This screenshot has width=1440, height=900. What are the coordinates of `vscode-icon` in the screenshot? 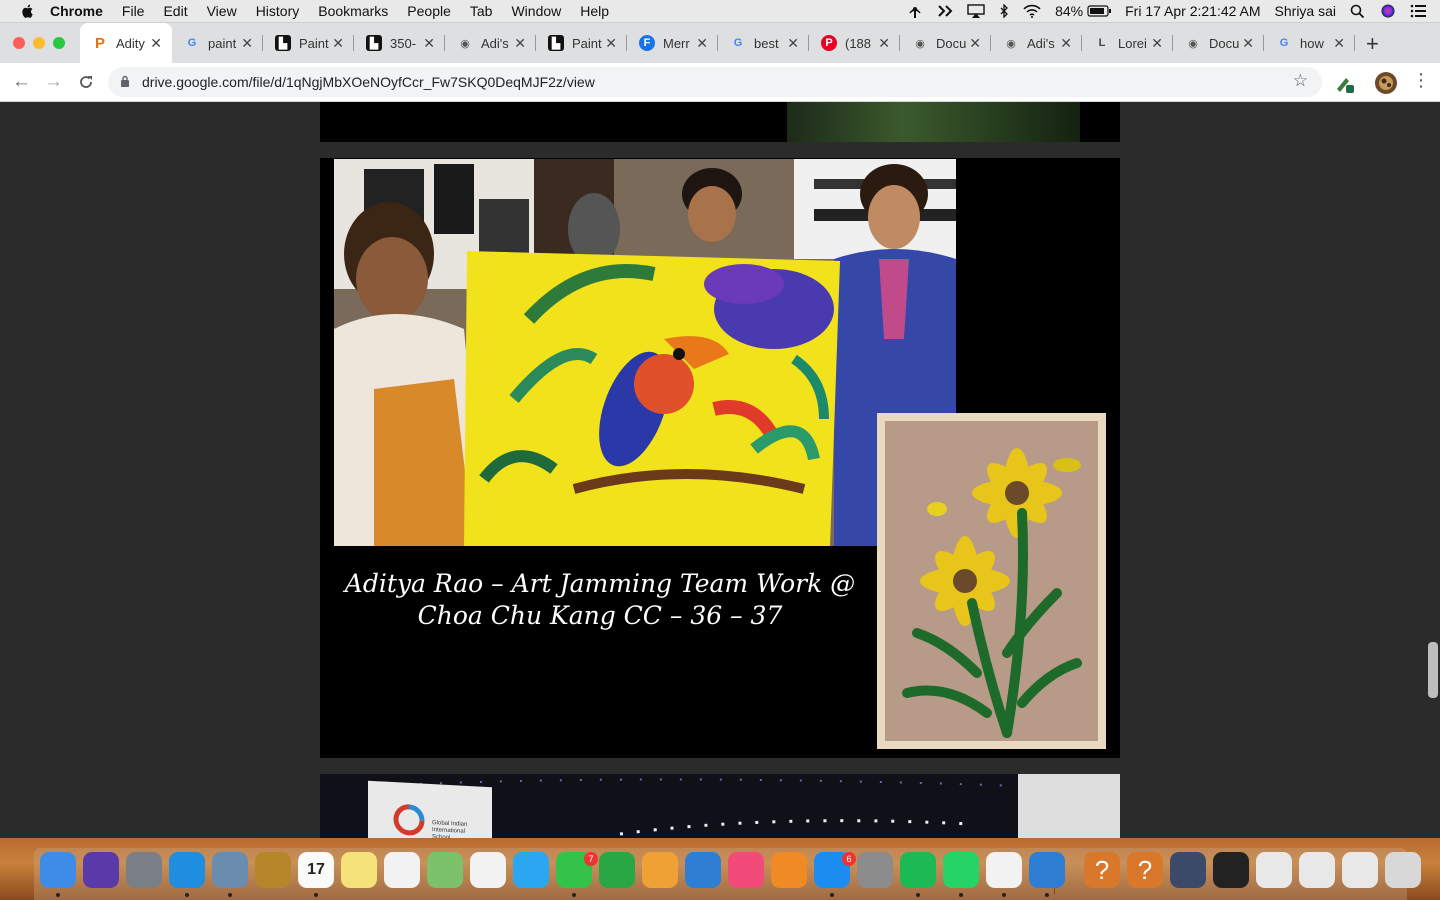 It's located at (1047, 870).